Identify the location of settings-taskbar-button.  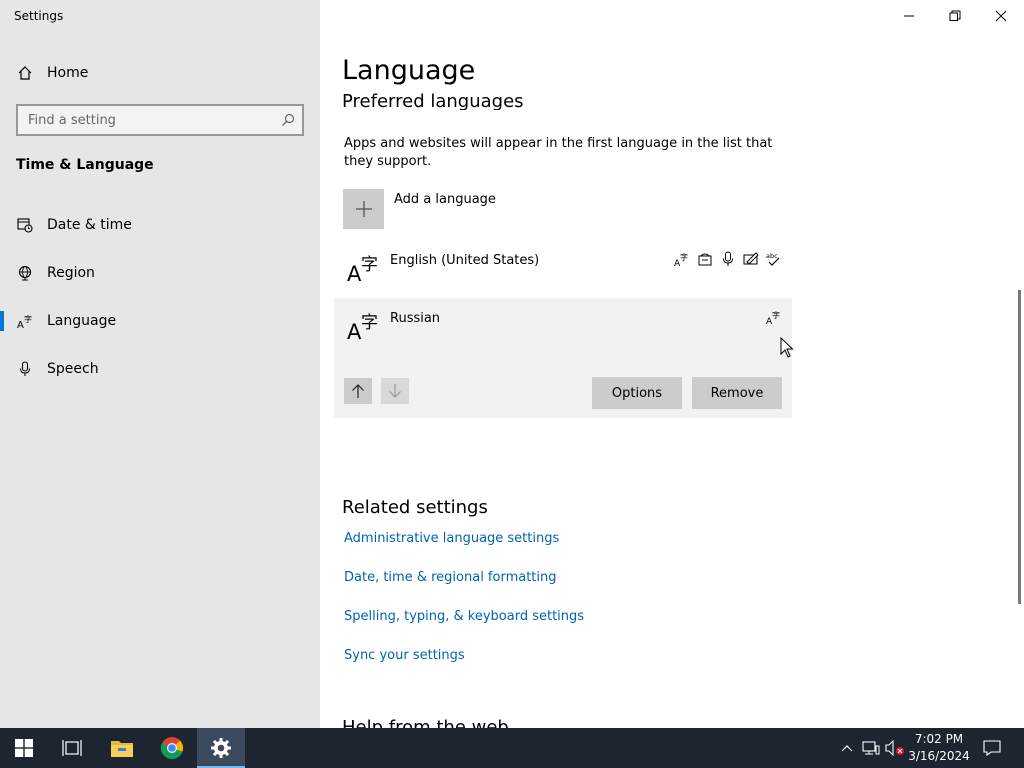
(221, 748).